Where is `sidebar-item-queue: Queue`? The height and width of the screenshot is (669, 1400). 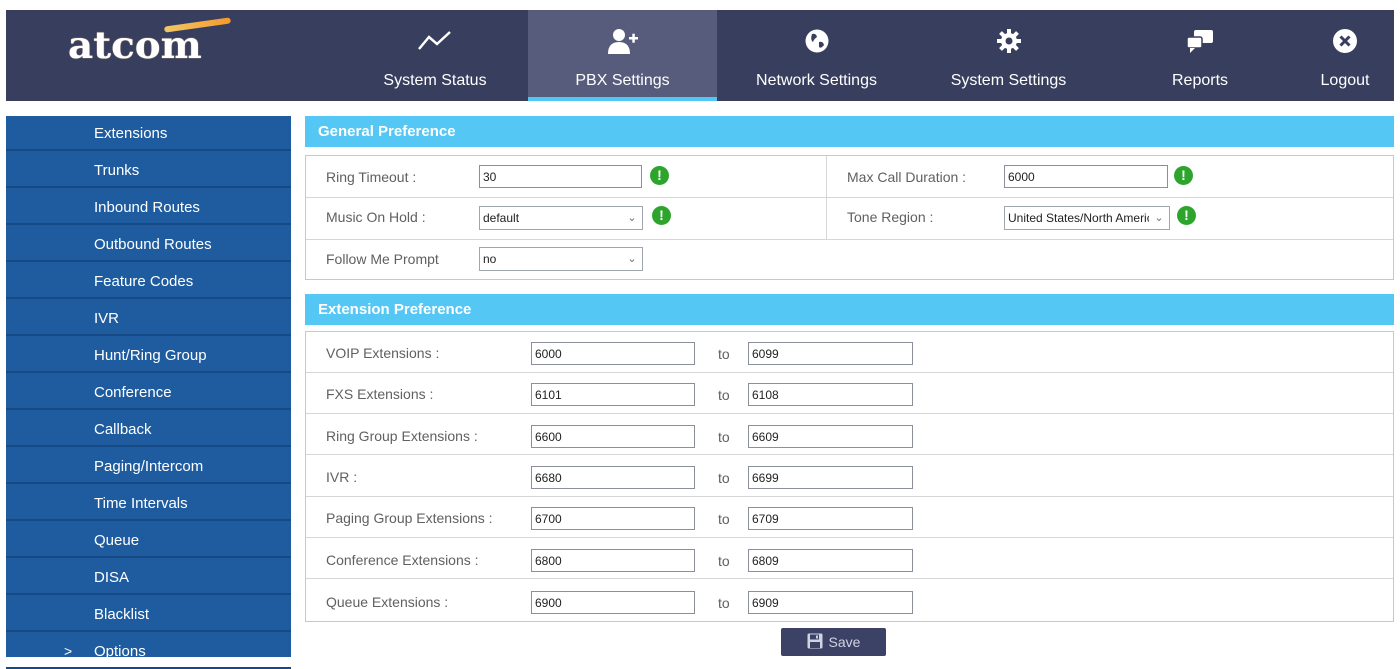
sidebar-item-queue: Queue is located at coordinates (148, 540).